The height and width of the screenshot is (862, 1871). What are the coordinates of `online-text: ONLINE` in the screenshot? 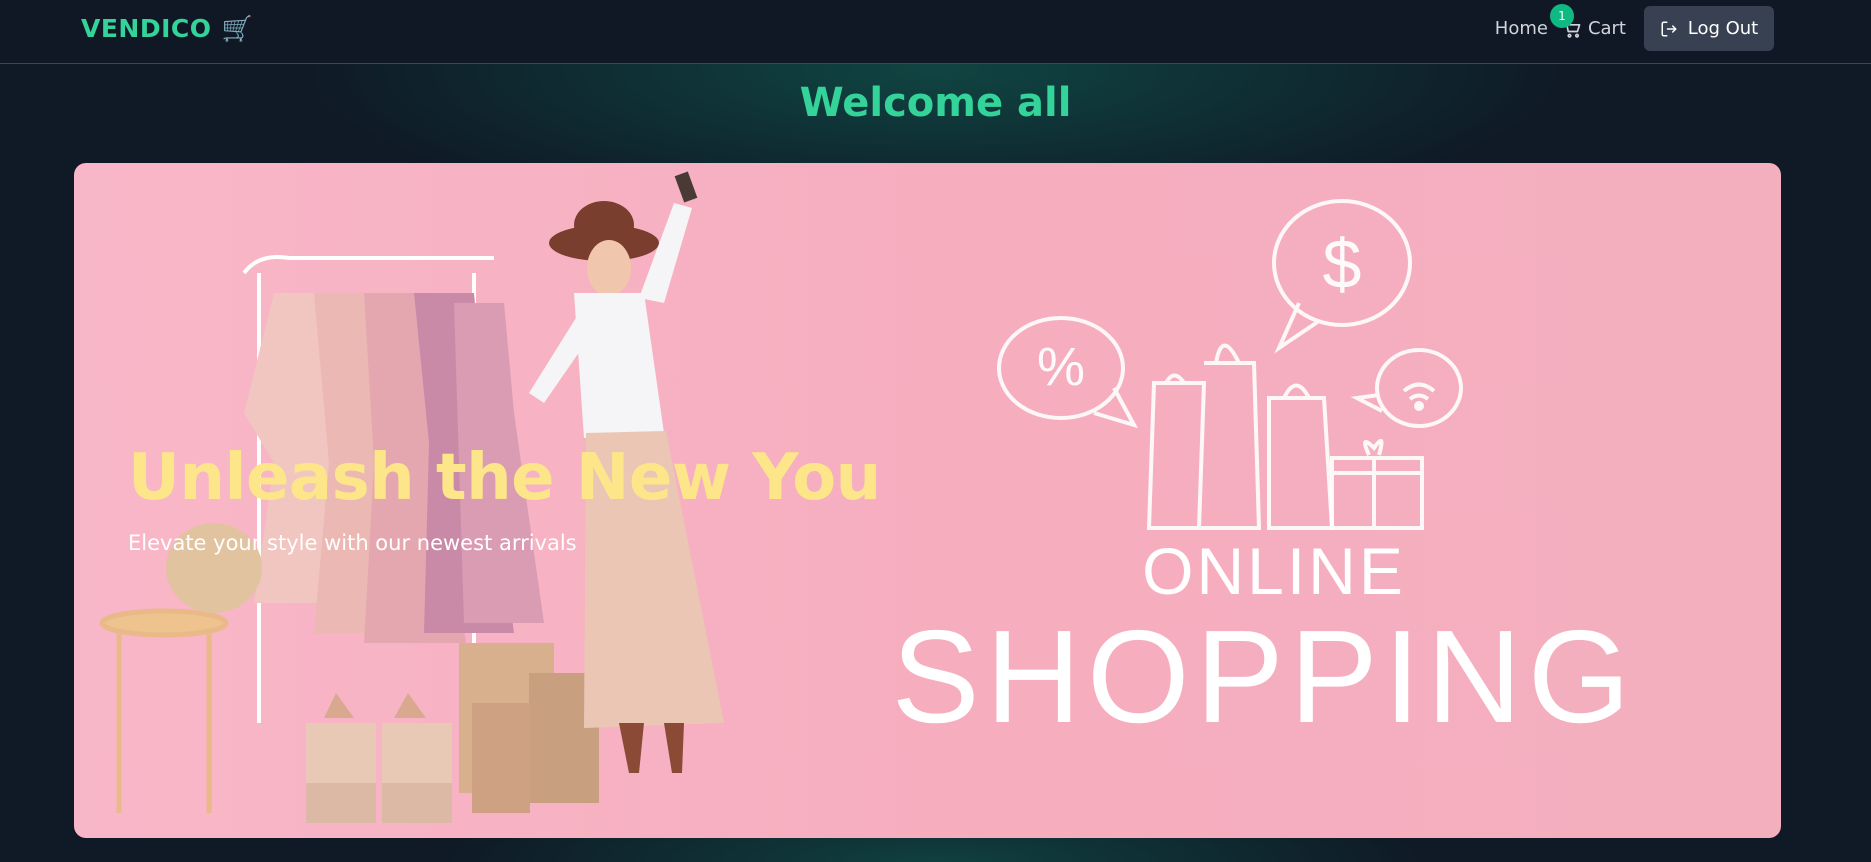 It's located at (1274, 571).